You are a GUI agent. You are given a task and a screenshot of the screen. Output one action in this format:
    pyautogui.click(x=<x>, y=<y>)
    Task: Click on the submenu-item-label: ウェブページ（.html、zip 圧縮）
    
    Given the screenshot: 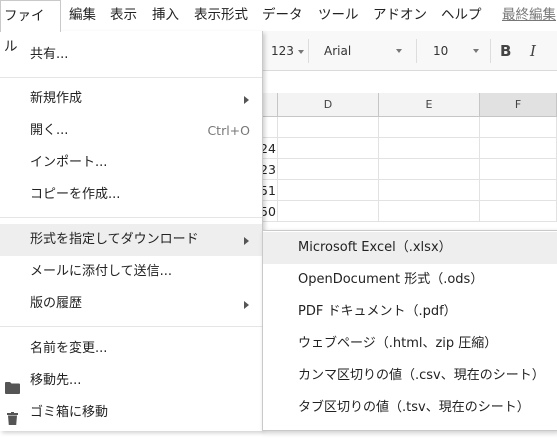 What is the action you would take?
    pyautogui.click(x=398, y=343)
    